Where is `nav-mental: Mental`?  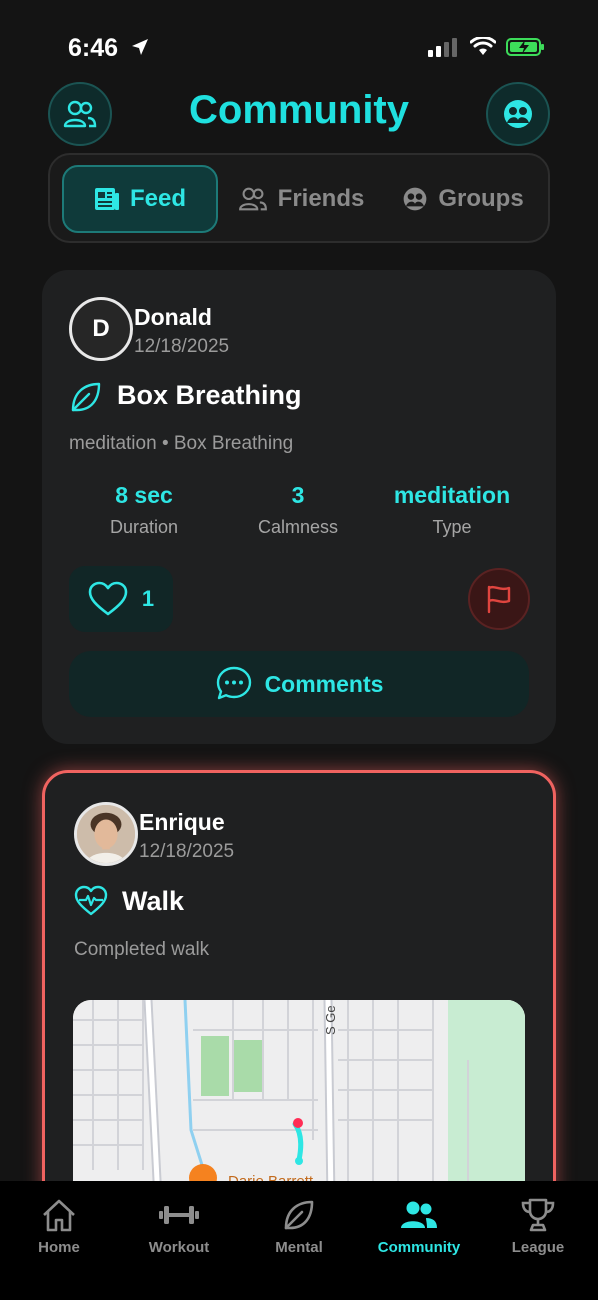
nav-mental: Mental is located at coordinates (299, 1225).